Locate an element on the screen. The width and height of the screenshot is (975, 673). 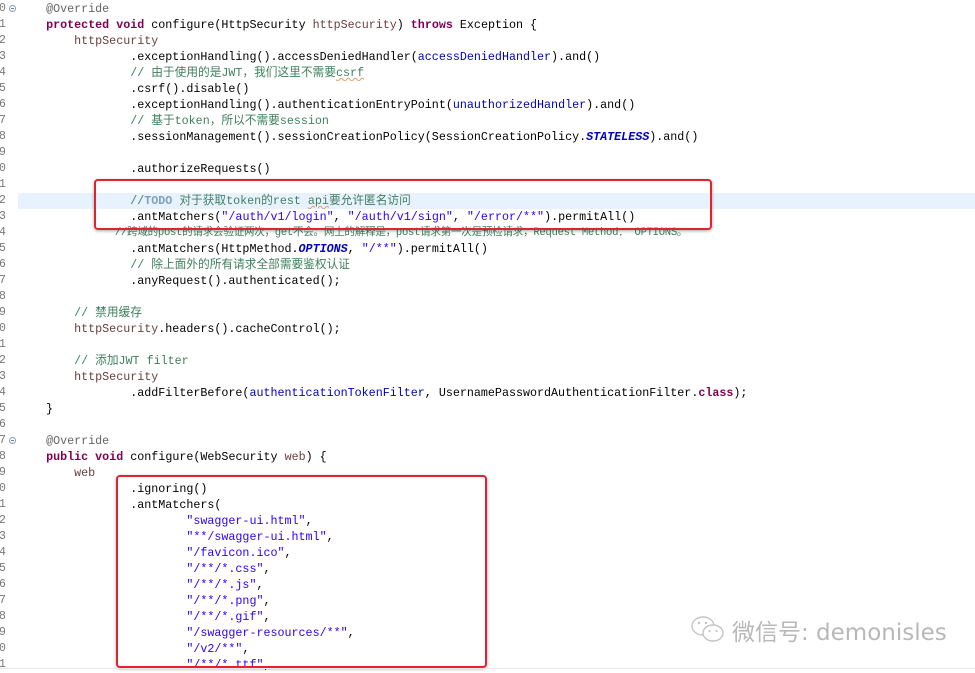
code-line: 5 .csrf().disable() is located at coordinates (487, 89).